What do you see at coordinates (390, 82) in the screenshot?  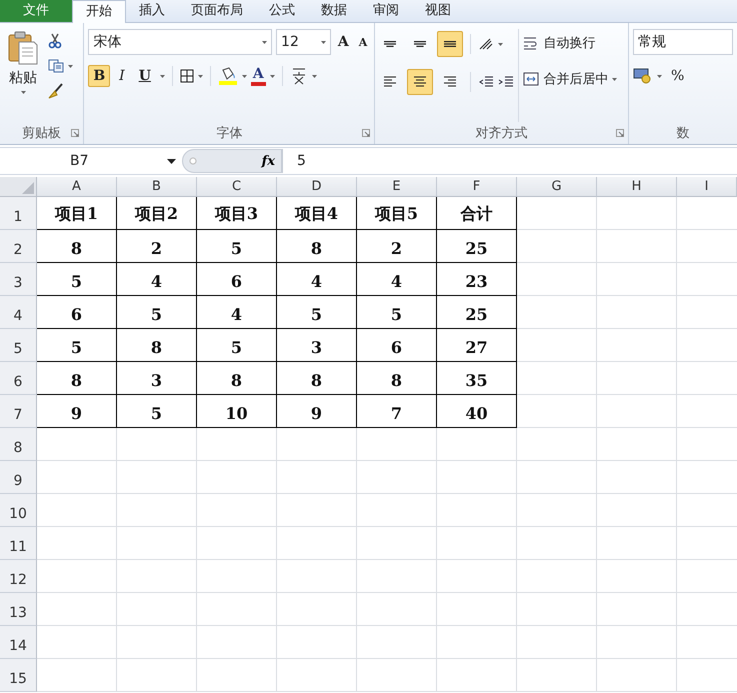 I see `align-left-icon` at bounding box center [390, 82].